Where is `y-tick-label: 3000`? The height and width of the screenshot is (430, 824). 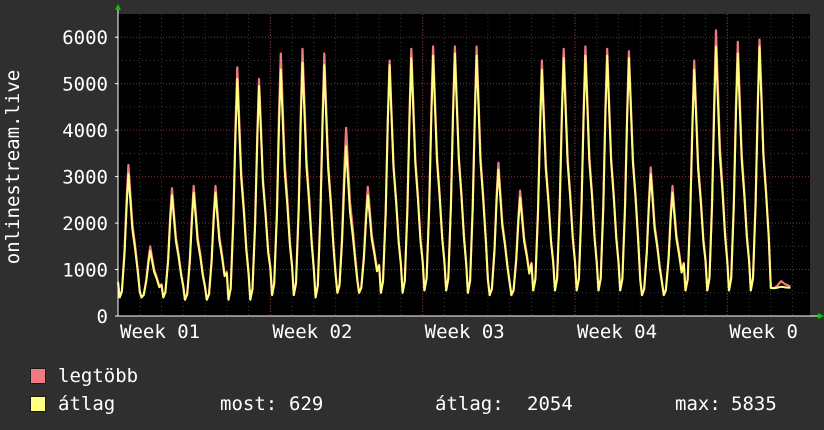 y-tick-label: 3000 is located at coordinates (85, 178).